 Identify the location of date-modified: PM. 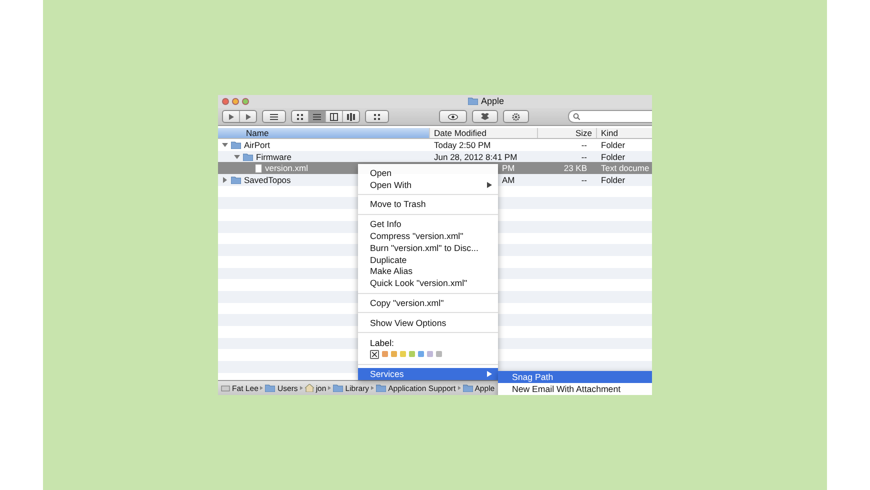
(508, 168).